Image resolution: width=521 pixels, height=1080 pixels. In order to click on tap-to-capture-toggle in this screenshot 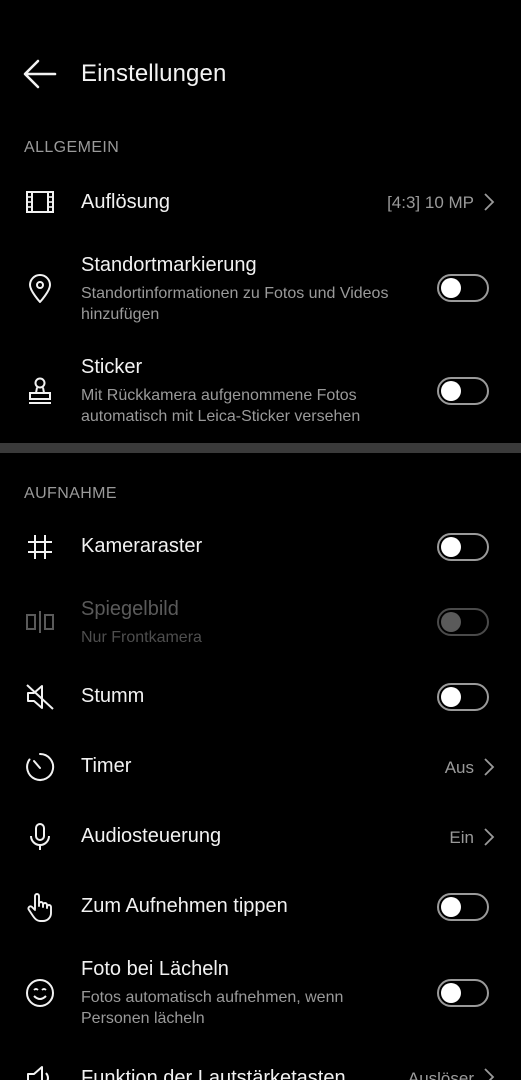, I will do `click(463, 907)`.